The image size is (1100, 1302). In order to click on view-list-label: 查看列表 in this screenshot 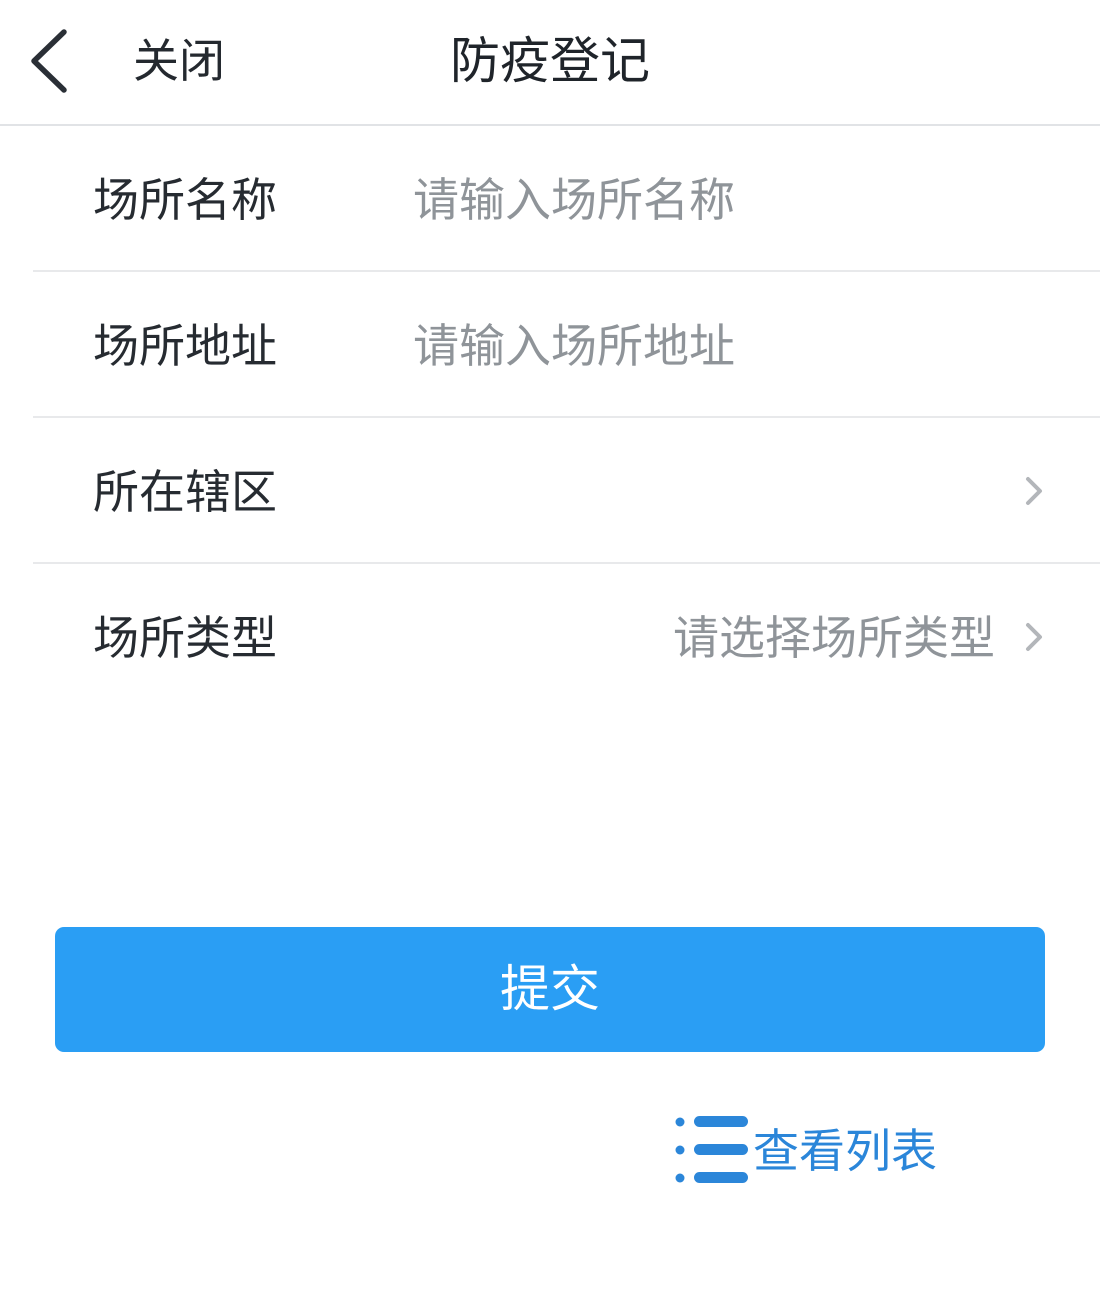, I will do `click(845, 1151)`.